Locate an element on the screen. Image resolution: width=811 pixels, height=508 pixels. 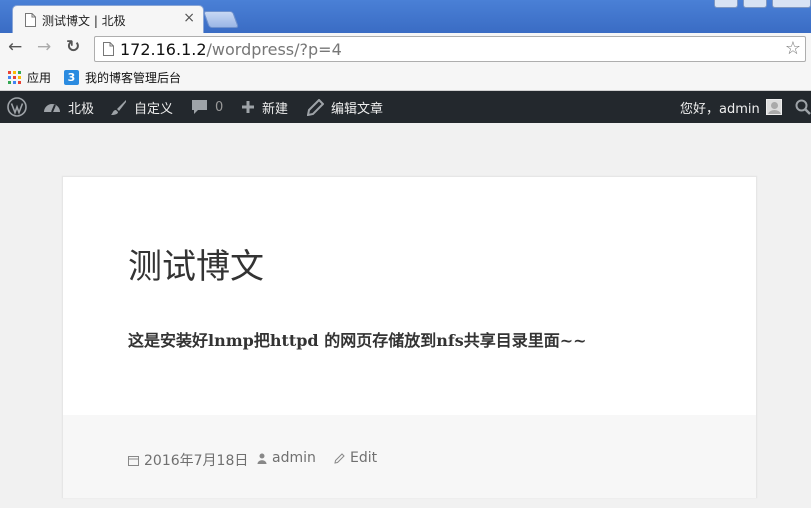
bookmark-apps: 应用 is located at coordinates (29, 77).